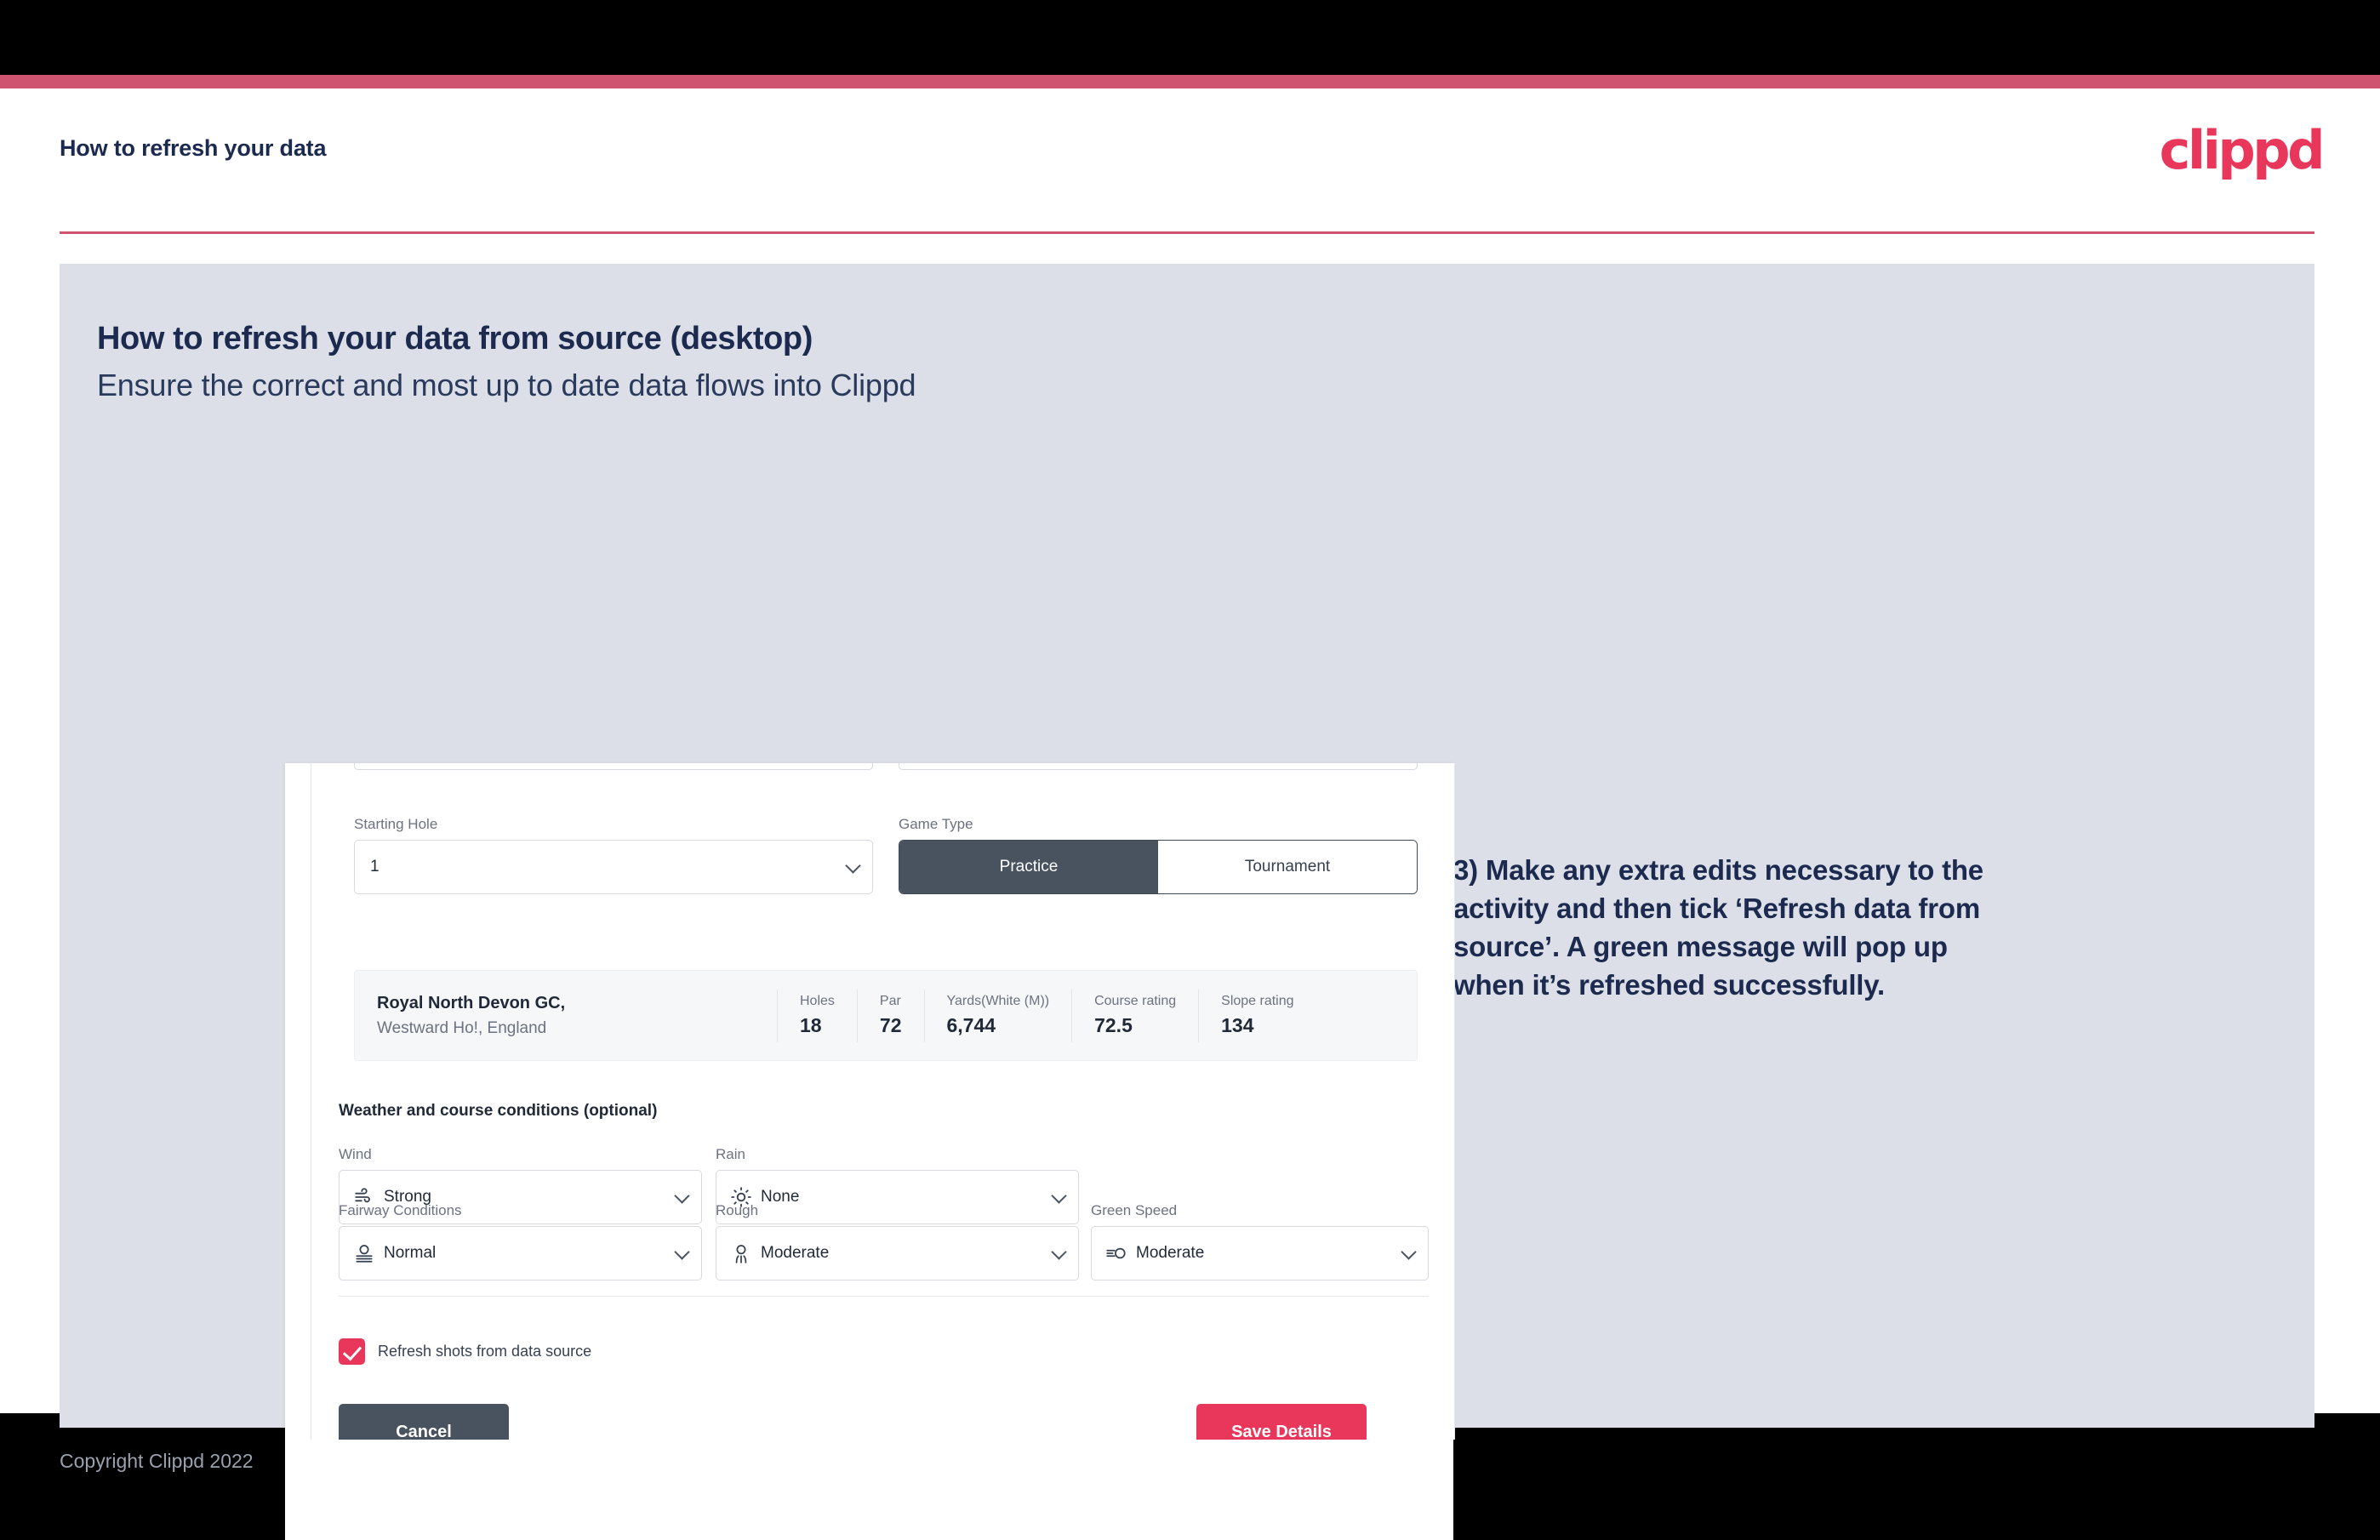  I want to click on fairway-conditions-label: Fairway Conditions, so click(400, 1210).